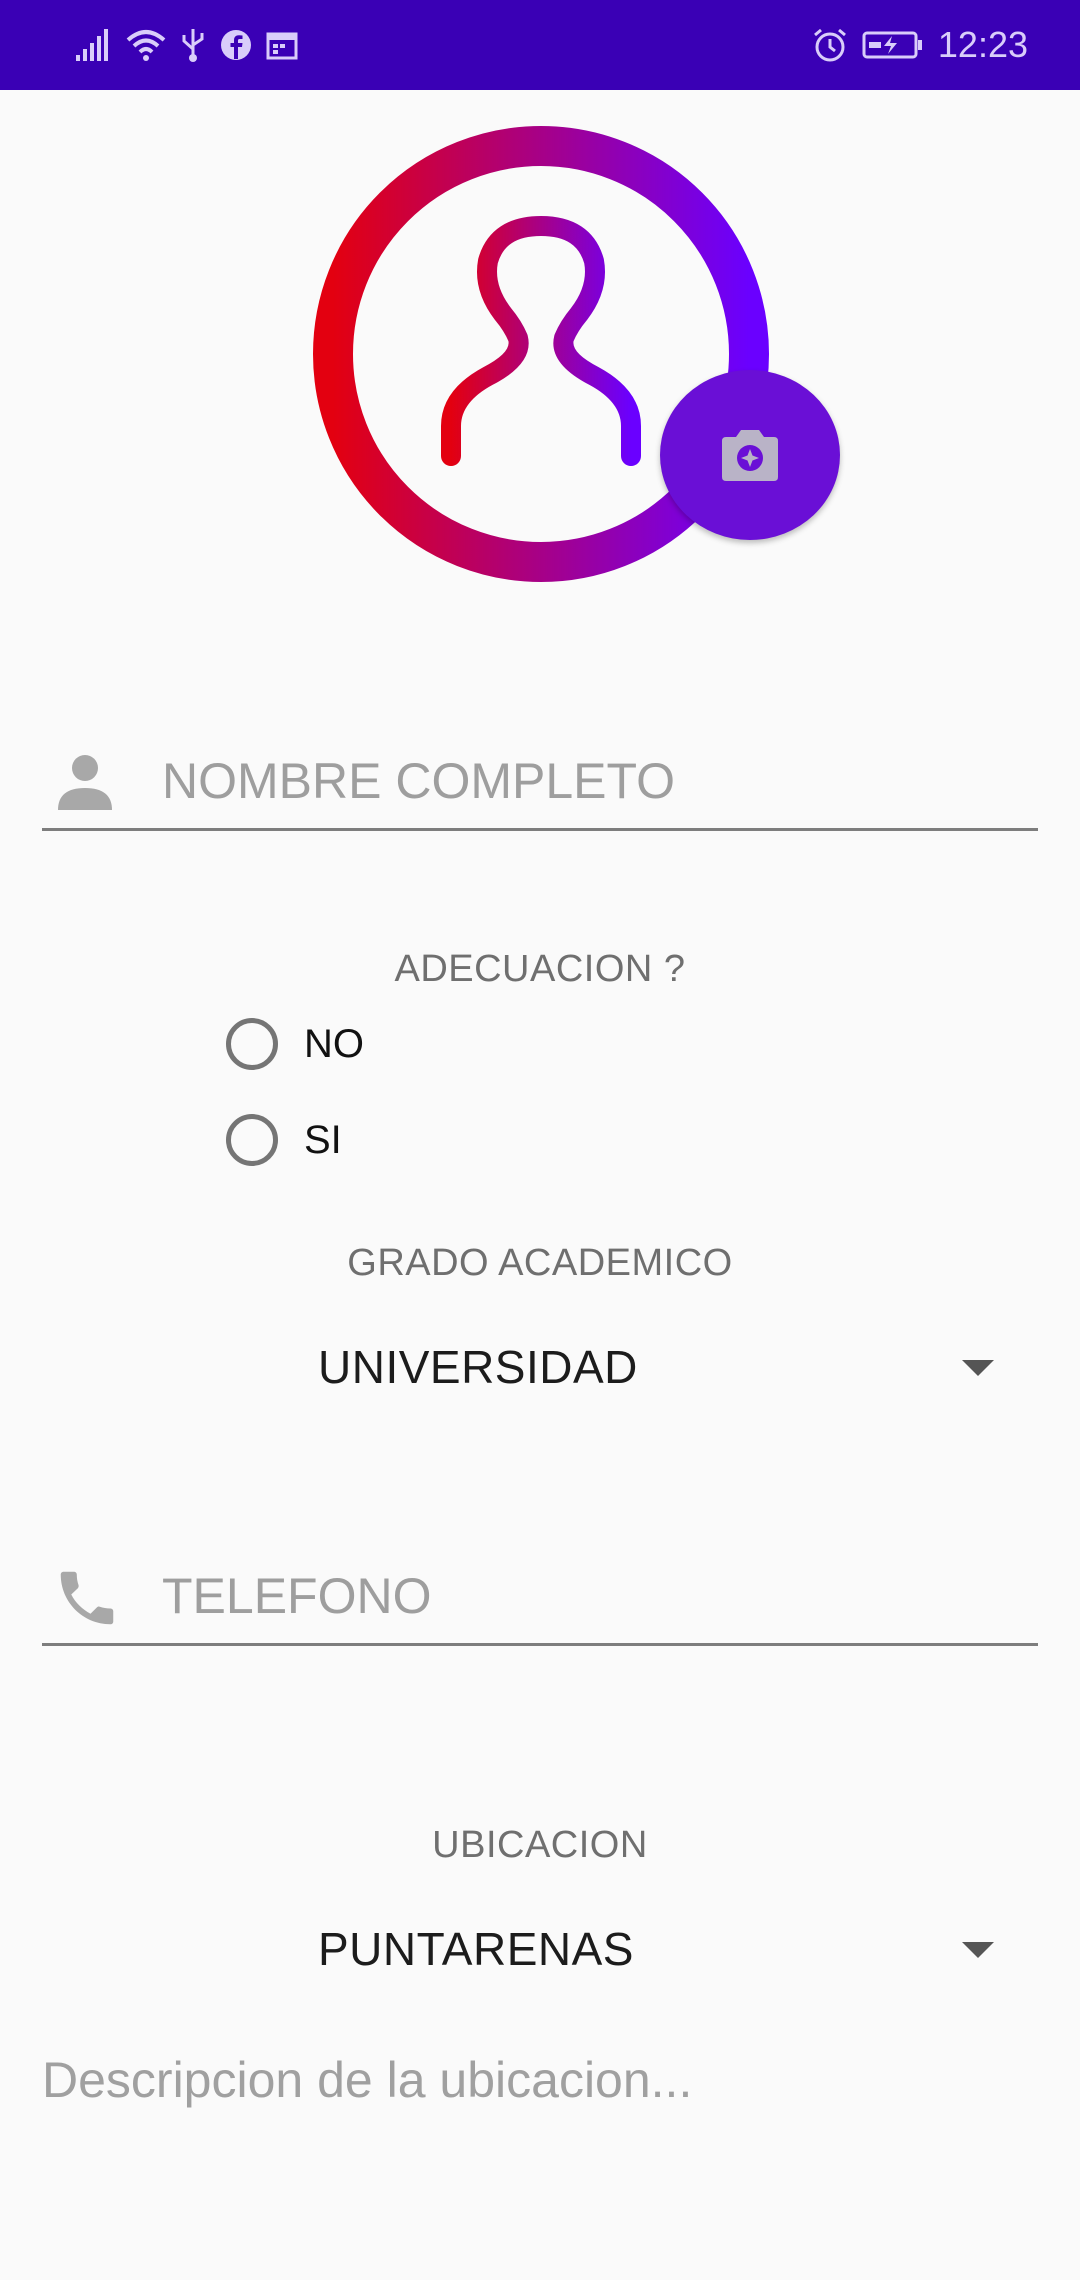 Image resolution: width=1080 pixels, height=2280 pixels. I want to click on status-left-icons, so click(187, 45).